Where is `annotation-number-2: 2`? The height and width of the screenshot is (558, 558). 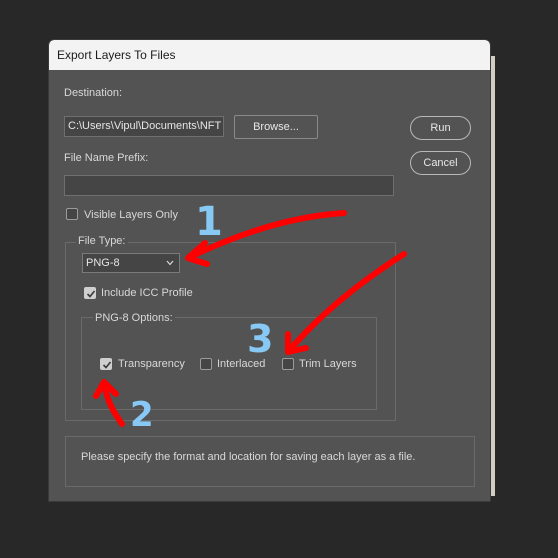 annotation-number-2: 2 is located at coordinates (142, 415).